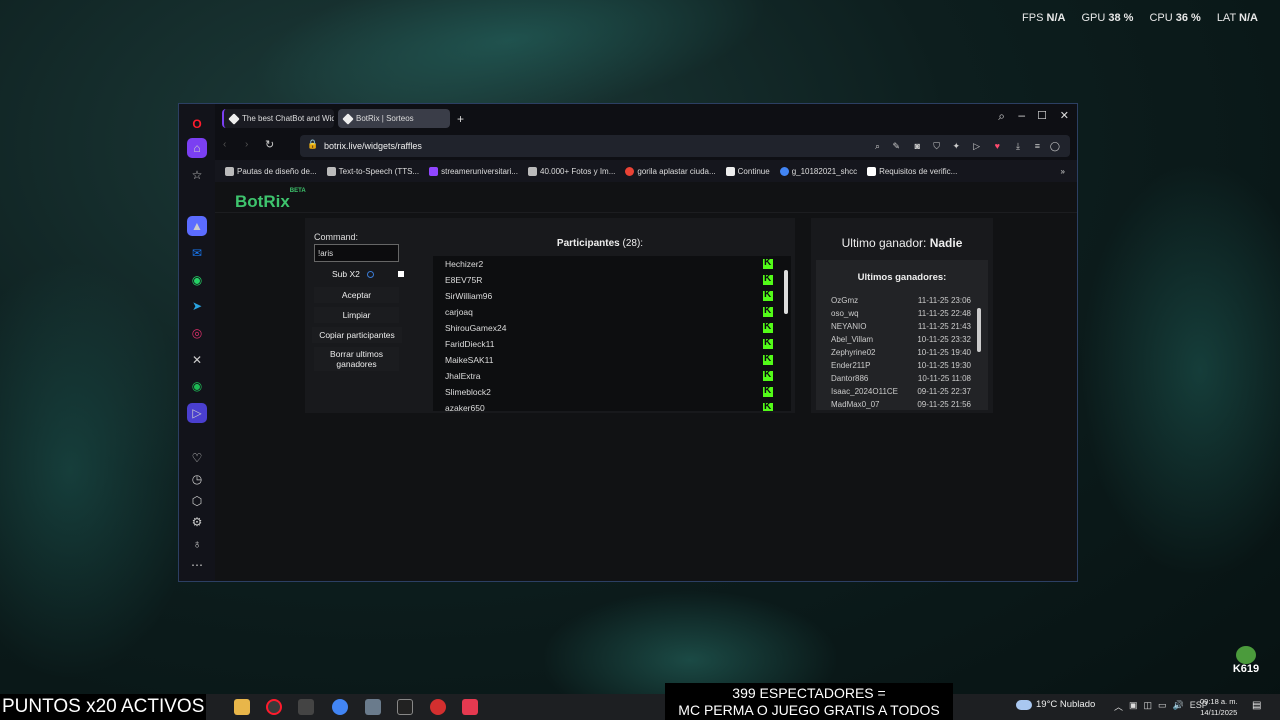  I want to click on edit-icon: ✎, so click(896, 146).